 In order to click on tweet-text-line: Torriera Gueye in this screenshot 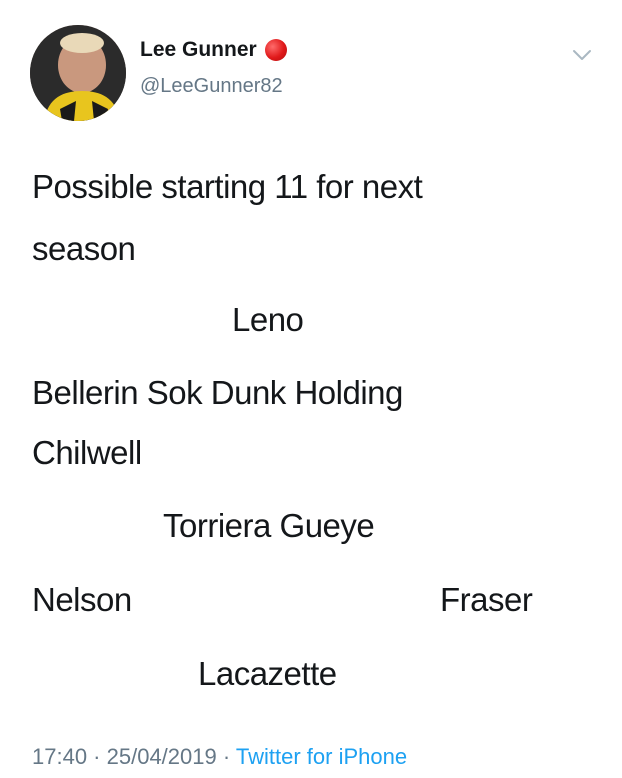, I will do `click(269, 525)`.